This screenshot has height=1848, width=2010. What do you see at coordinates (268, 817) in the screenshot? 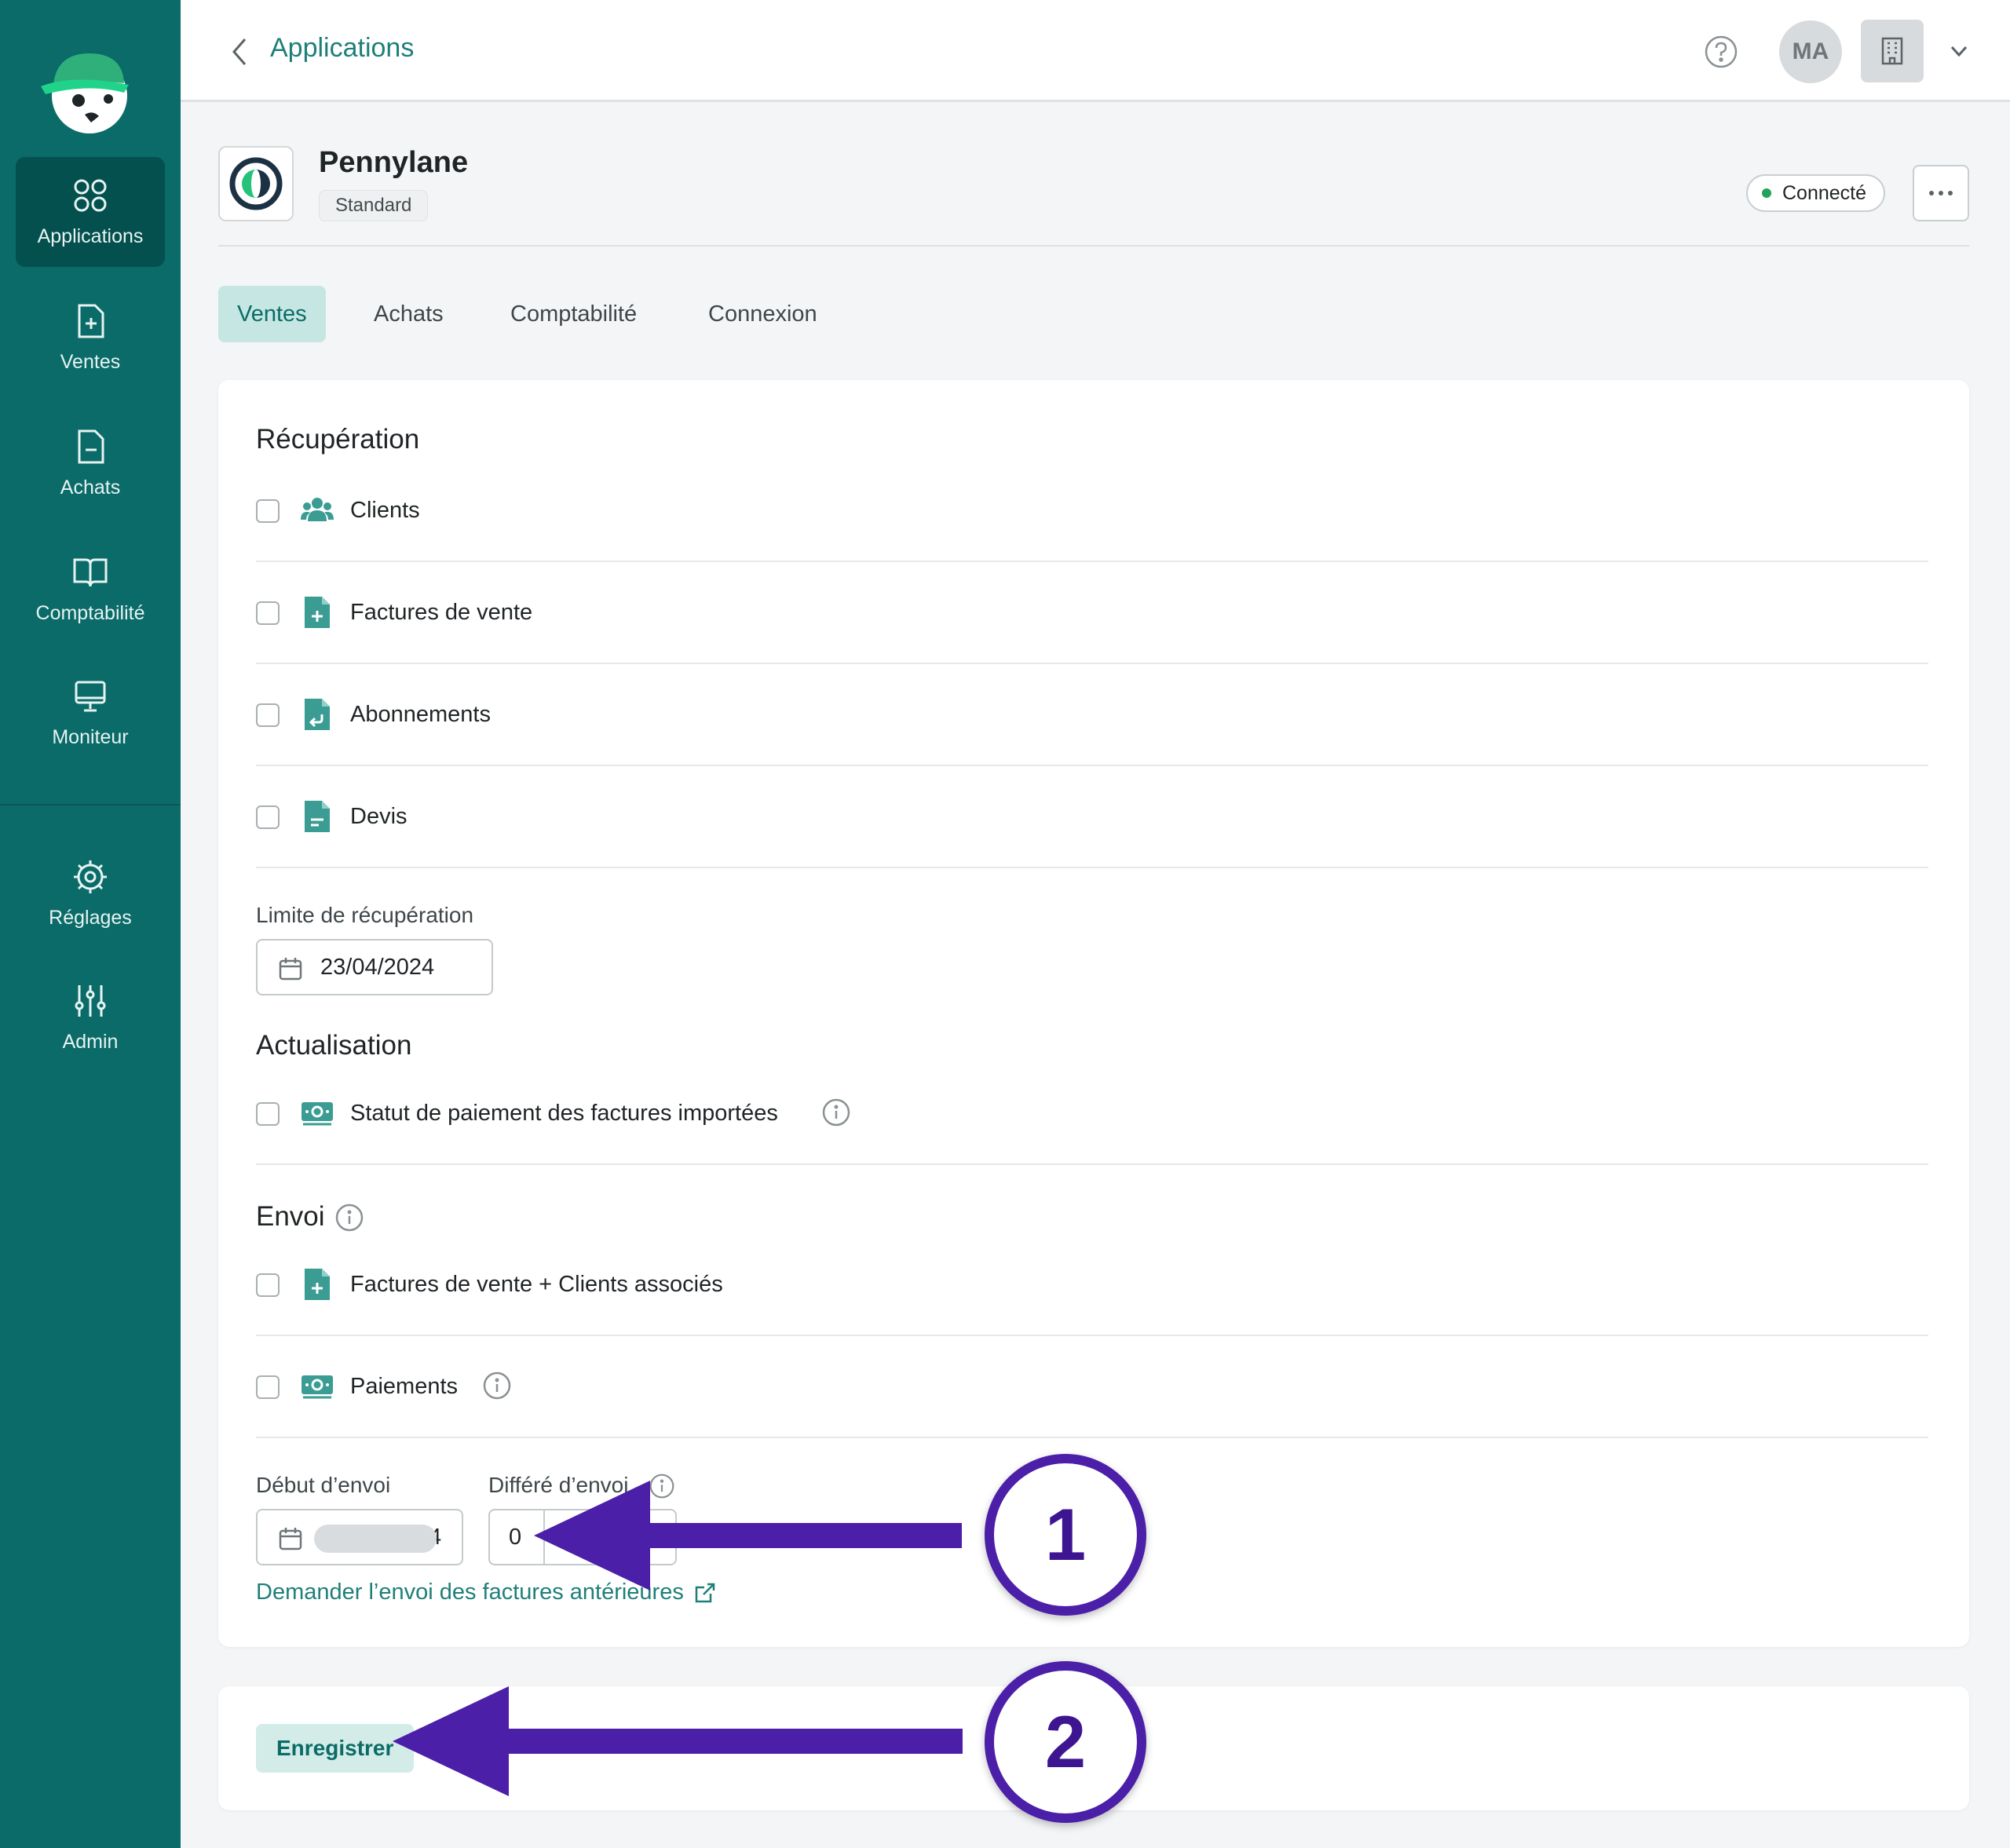
I see `checkbox-devis` at bounding box center [268, 817].